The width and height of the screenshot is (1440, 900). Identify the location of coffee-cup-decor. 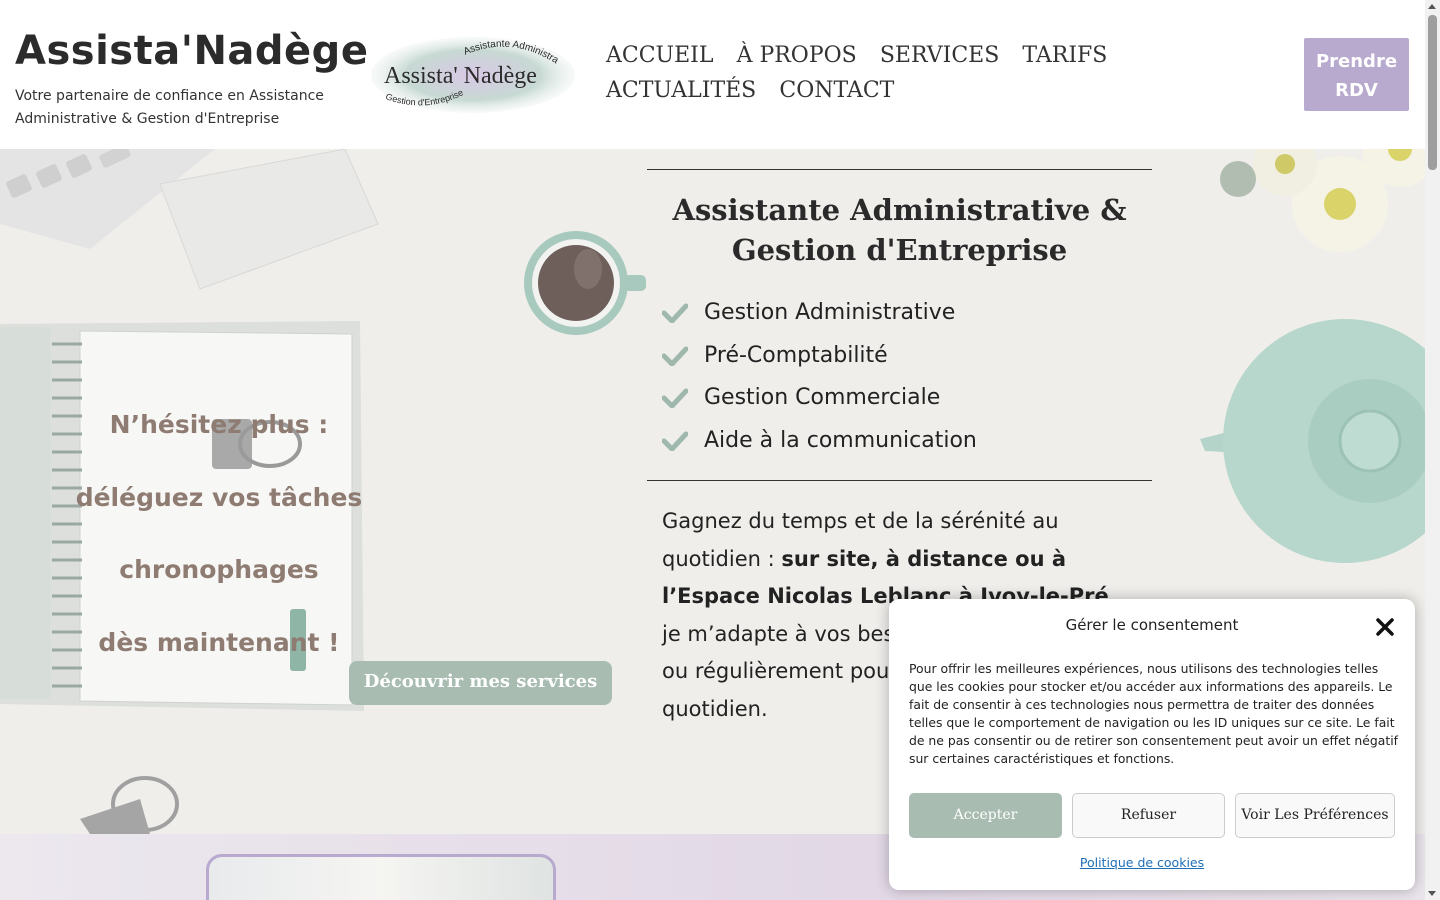
(585, 283).